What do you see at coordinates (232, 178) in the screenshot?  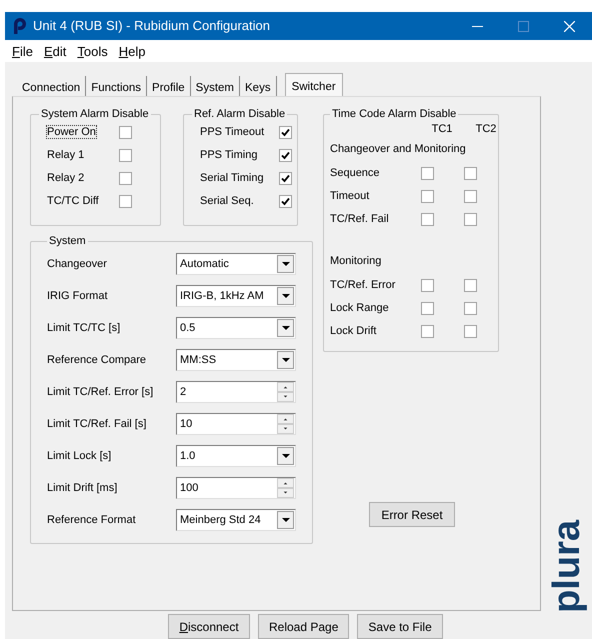 I see `checkbox-label: Serial Timing` at bounding box center [232, 178].